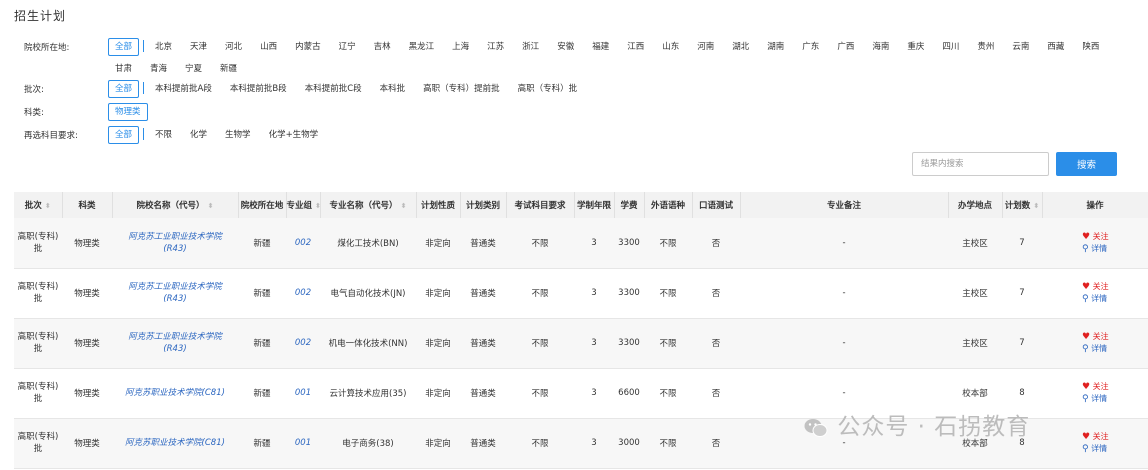 This screenshot has height=470, width=1148. I want to click on region-option: 重庆, so click(915, 47).